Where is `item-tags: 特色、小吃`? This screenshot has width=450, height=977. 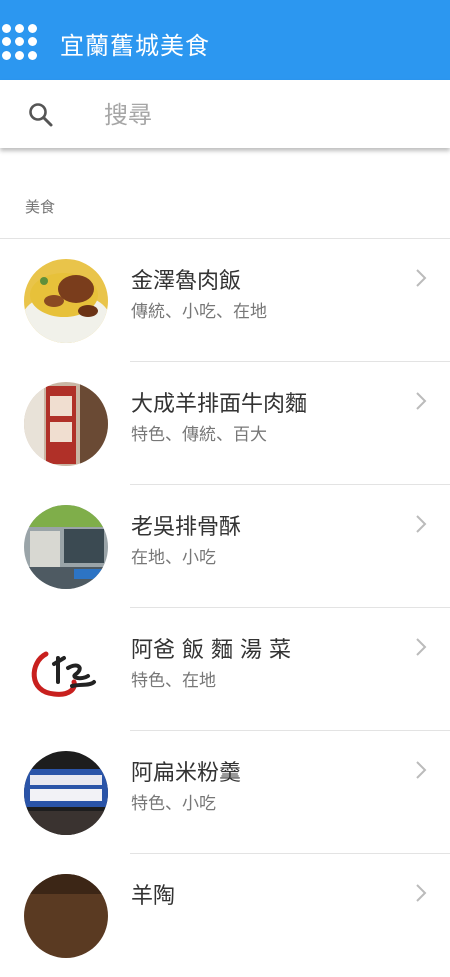
item-tags: 特色、小吃 is located at coordinates (173, 804).